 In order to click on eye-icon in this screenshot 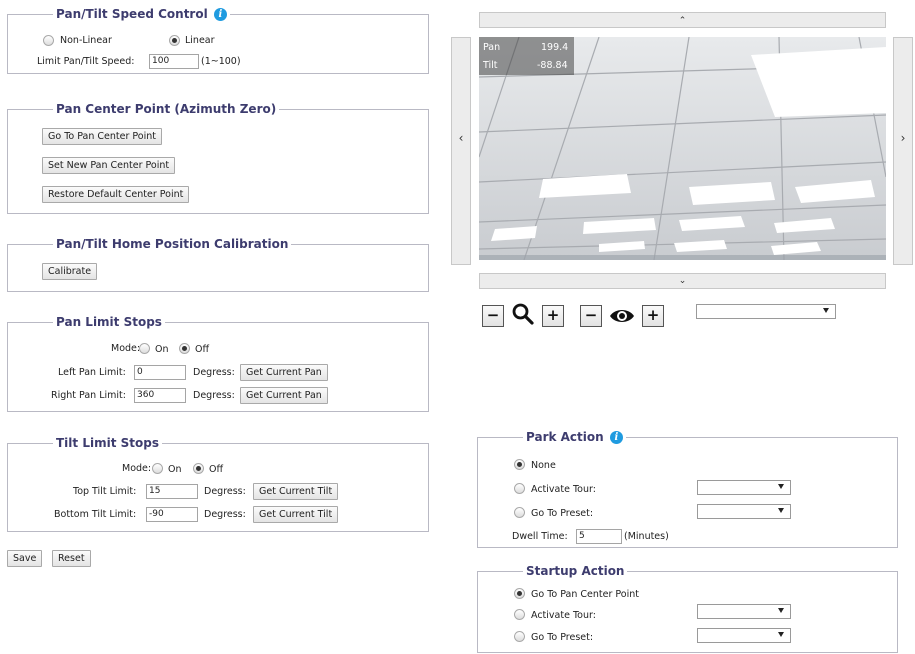, I will do `click(622, 316)`.